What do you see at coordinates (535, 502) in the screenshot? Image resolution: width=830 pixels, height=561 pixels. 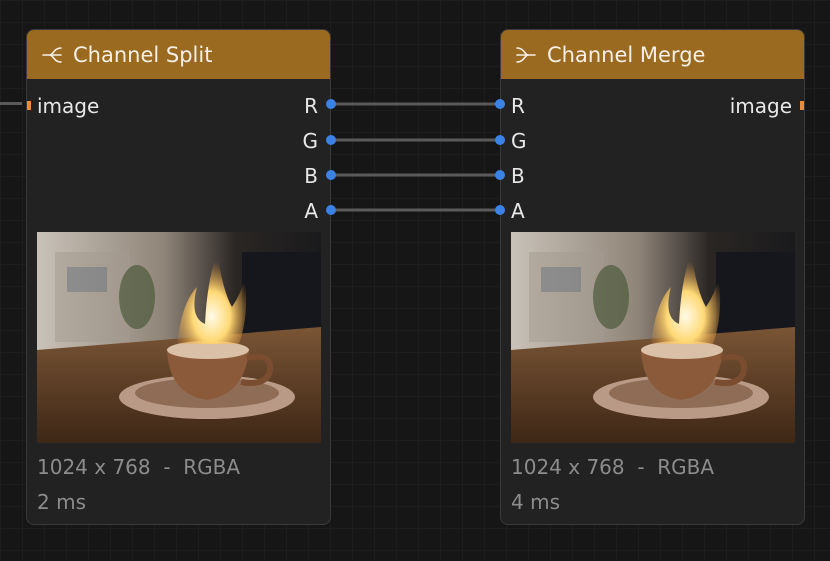 I see `merge-execution-time: 4 ms` at bounding box center [535, 502].